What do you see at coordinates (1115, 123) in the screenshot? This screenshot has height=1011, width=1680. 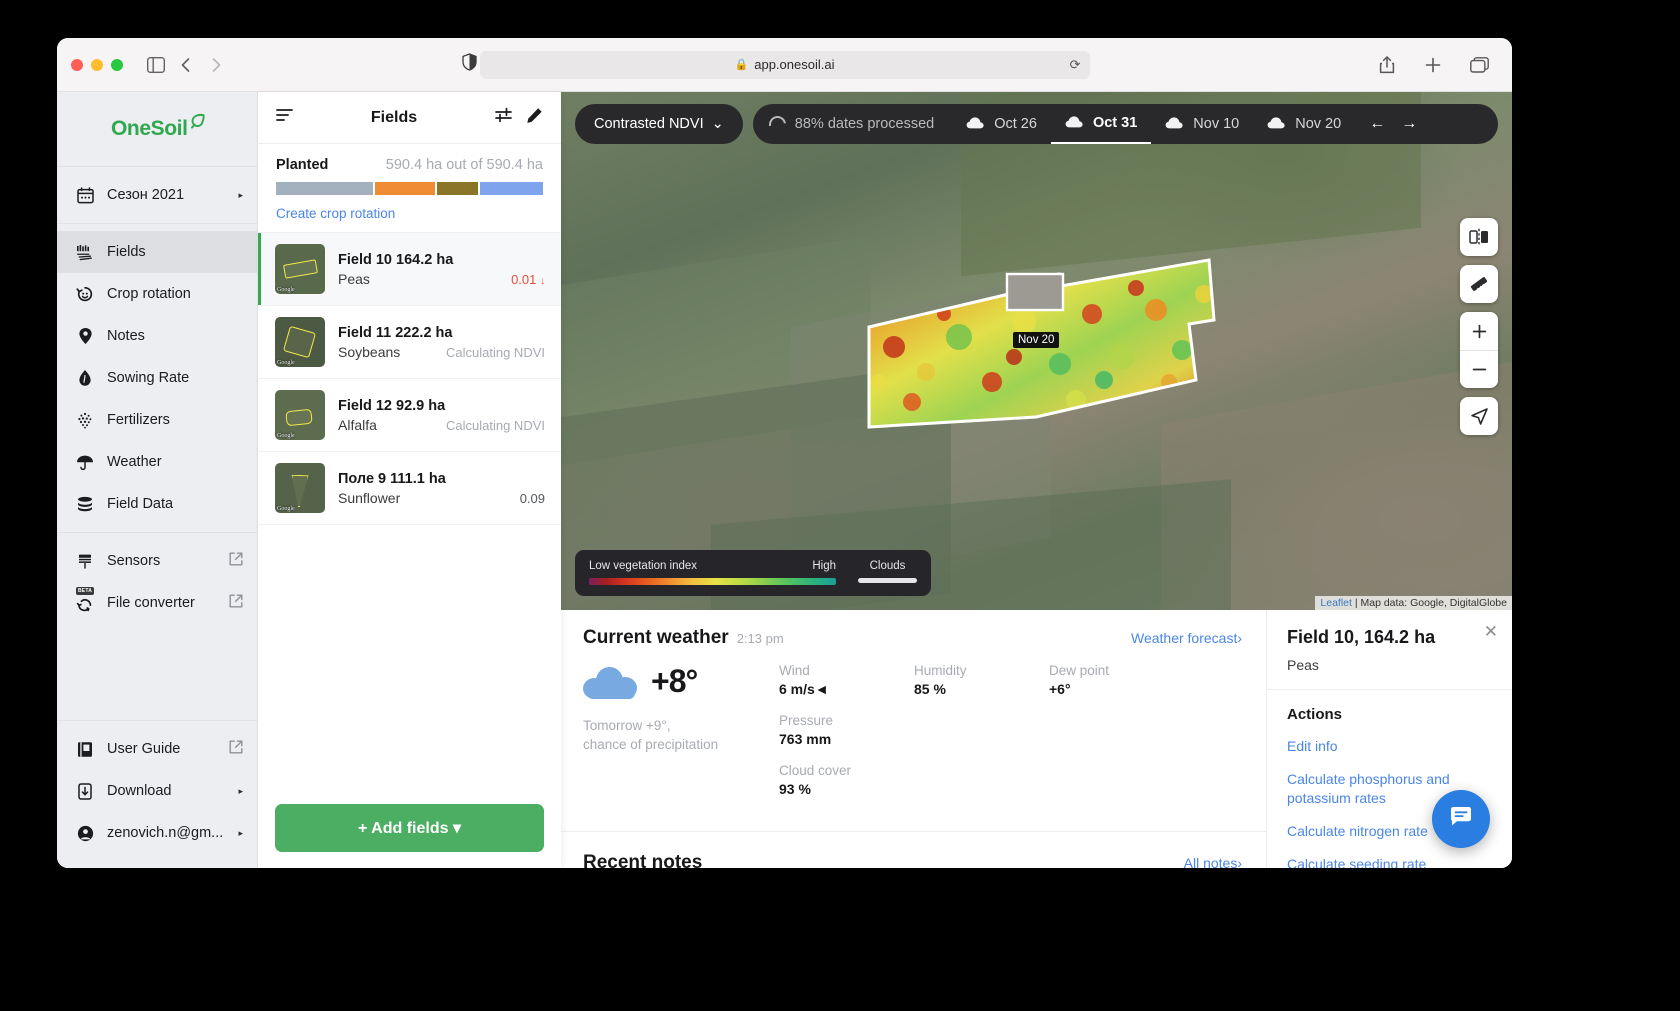 I see `date-label: Oct 31` at bounding box center [1115, 123].